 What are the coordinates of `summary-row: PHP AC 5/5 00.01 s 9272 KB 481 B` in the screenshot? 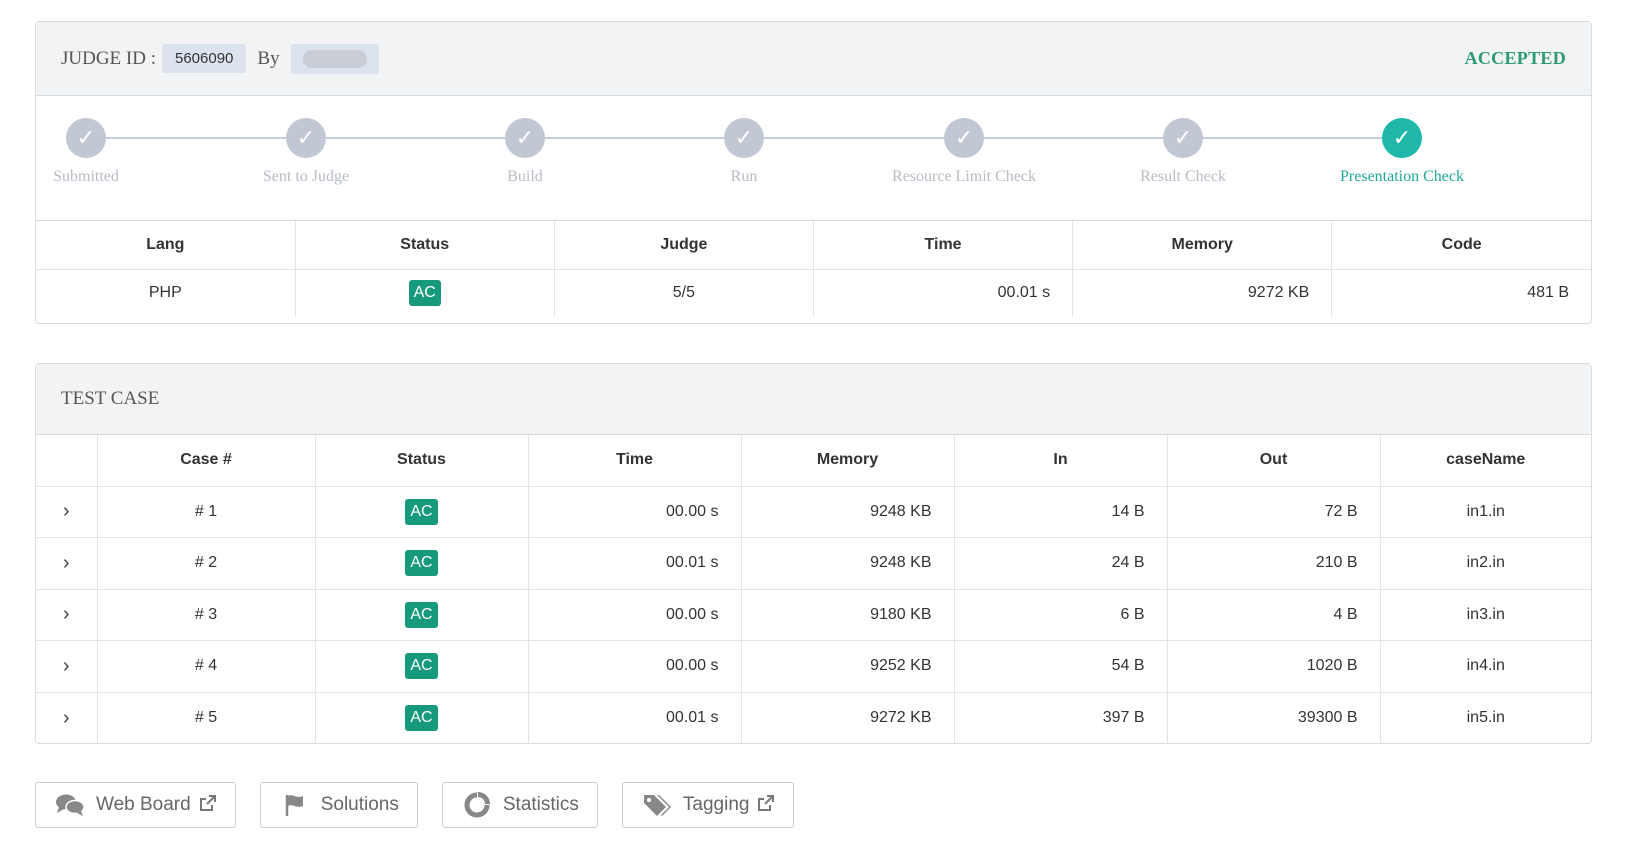 It's located at (813, 293).